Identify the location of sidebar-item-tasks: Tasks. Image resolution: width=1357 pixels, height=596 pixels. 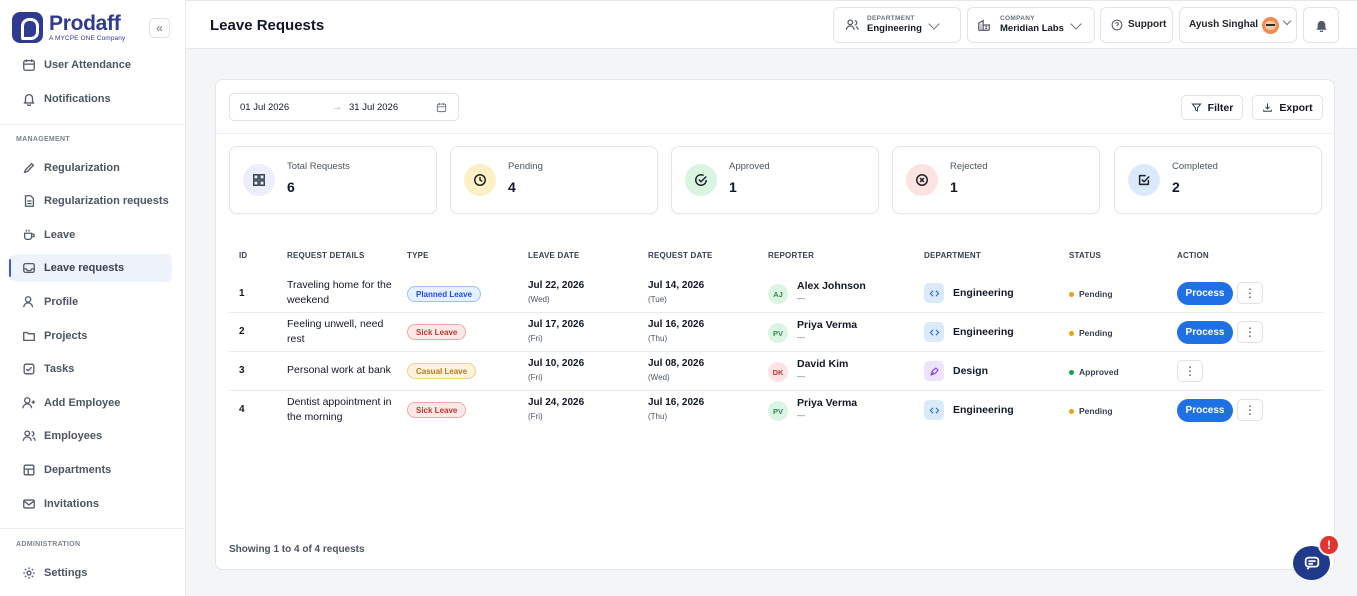
(91, 369).